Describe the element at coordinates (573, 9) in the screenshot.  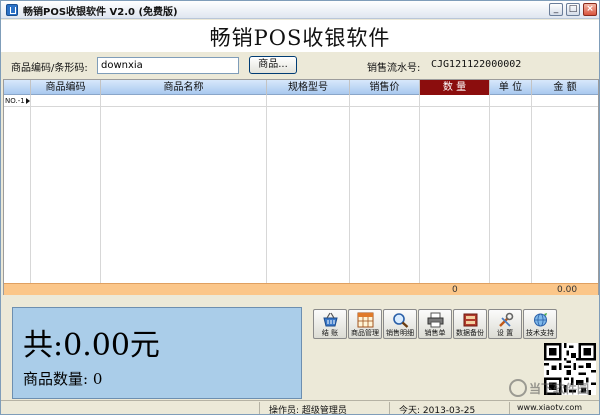
I see `maximize-button: □` at that location.